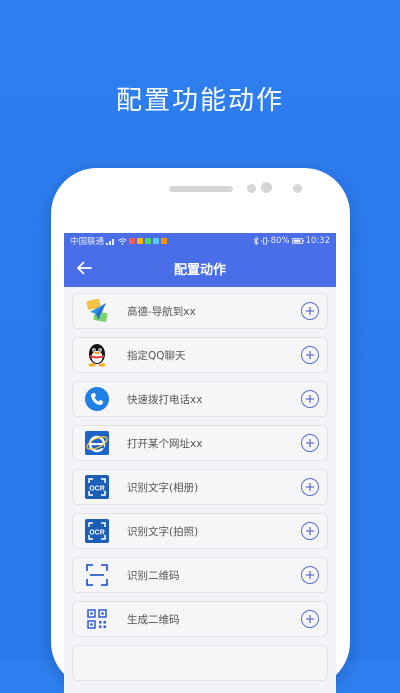  I want to click on vibrate-icon, so click(264, 241).